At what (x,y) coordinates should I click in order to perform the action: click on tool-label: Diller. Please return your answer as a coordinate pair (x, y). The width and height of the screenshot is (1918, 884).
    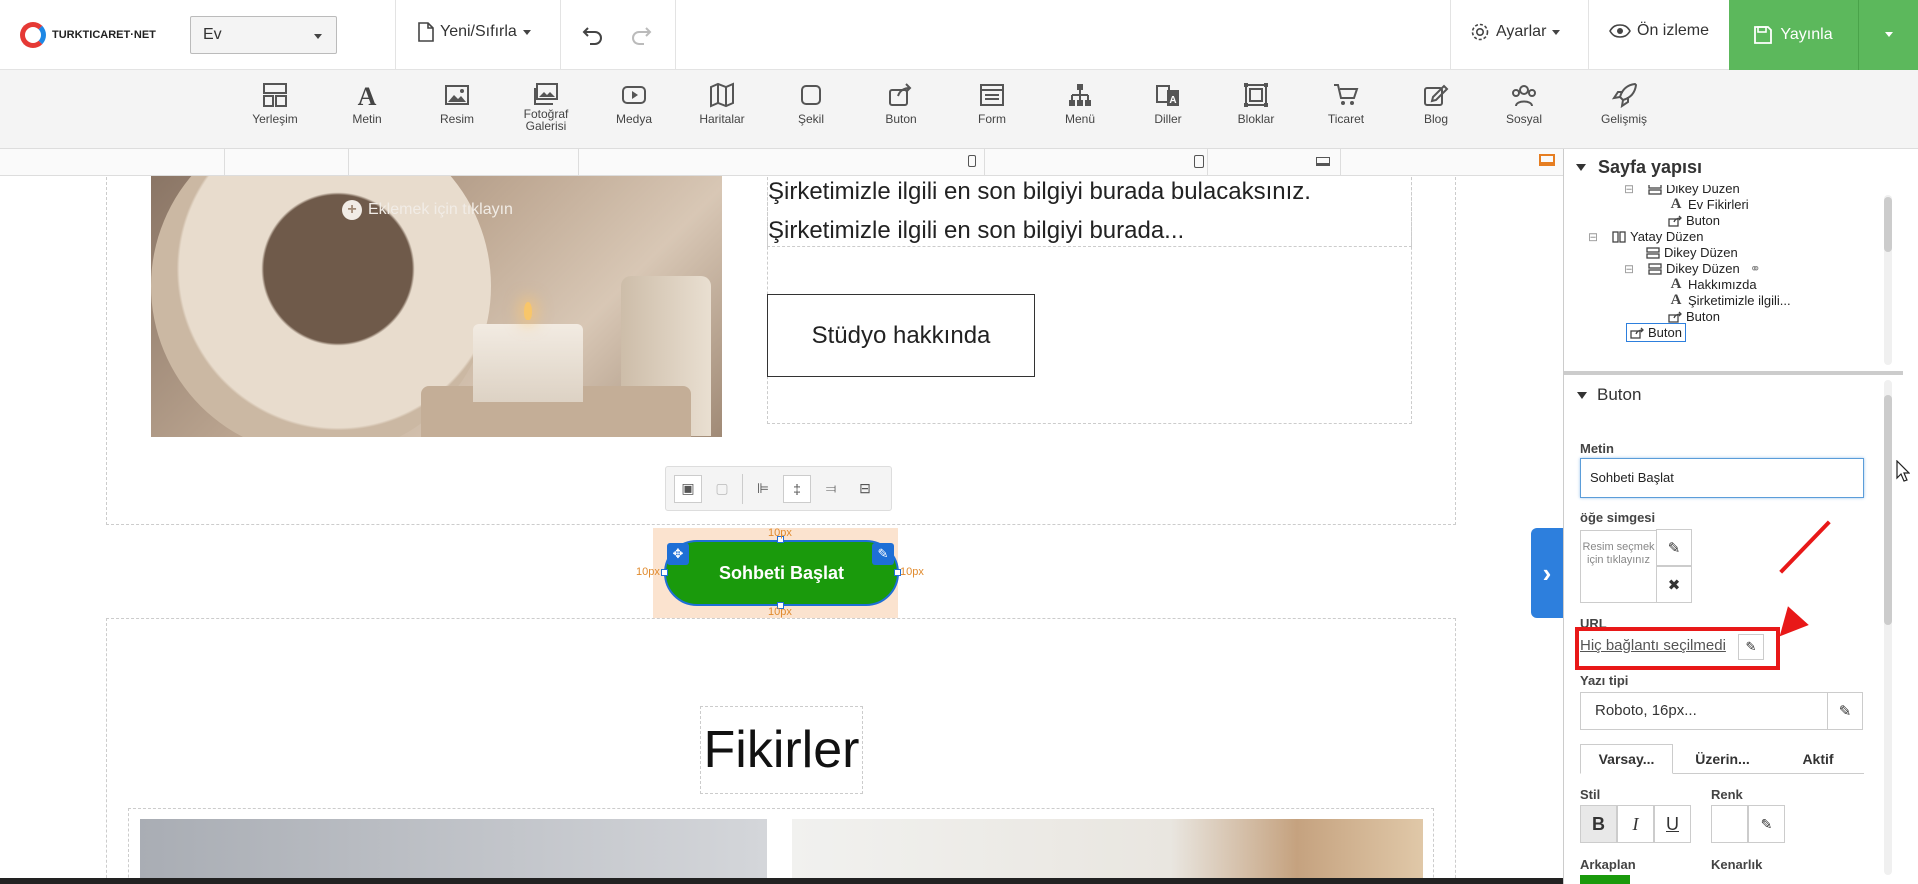
    Looking at the image, I should click on (1168, 119).